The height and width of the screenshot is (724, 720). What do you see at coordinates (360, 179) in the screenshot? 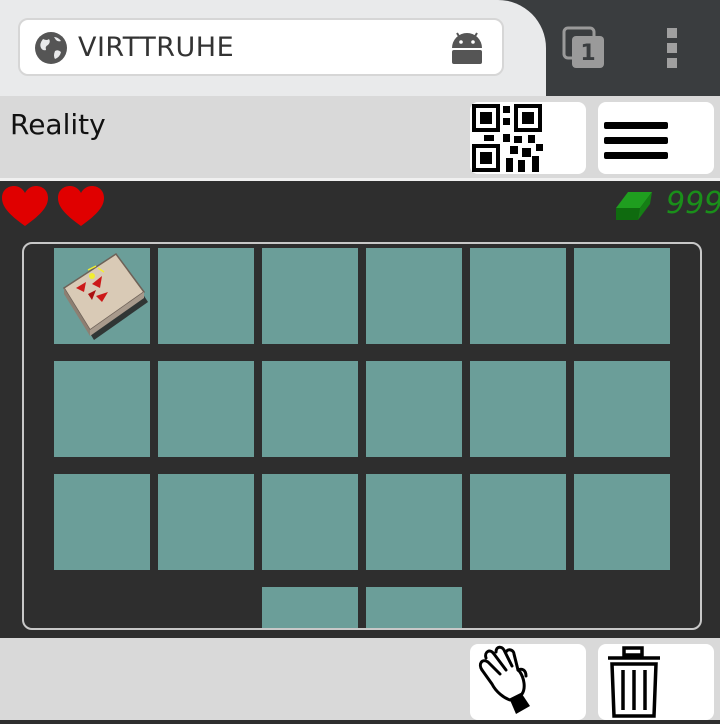
I see `header-divider` at bounding box center [360, 179].